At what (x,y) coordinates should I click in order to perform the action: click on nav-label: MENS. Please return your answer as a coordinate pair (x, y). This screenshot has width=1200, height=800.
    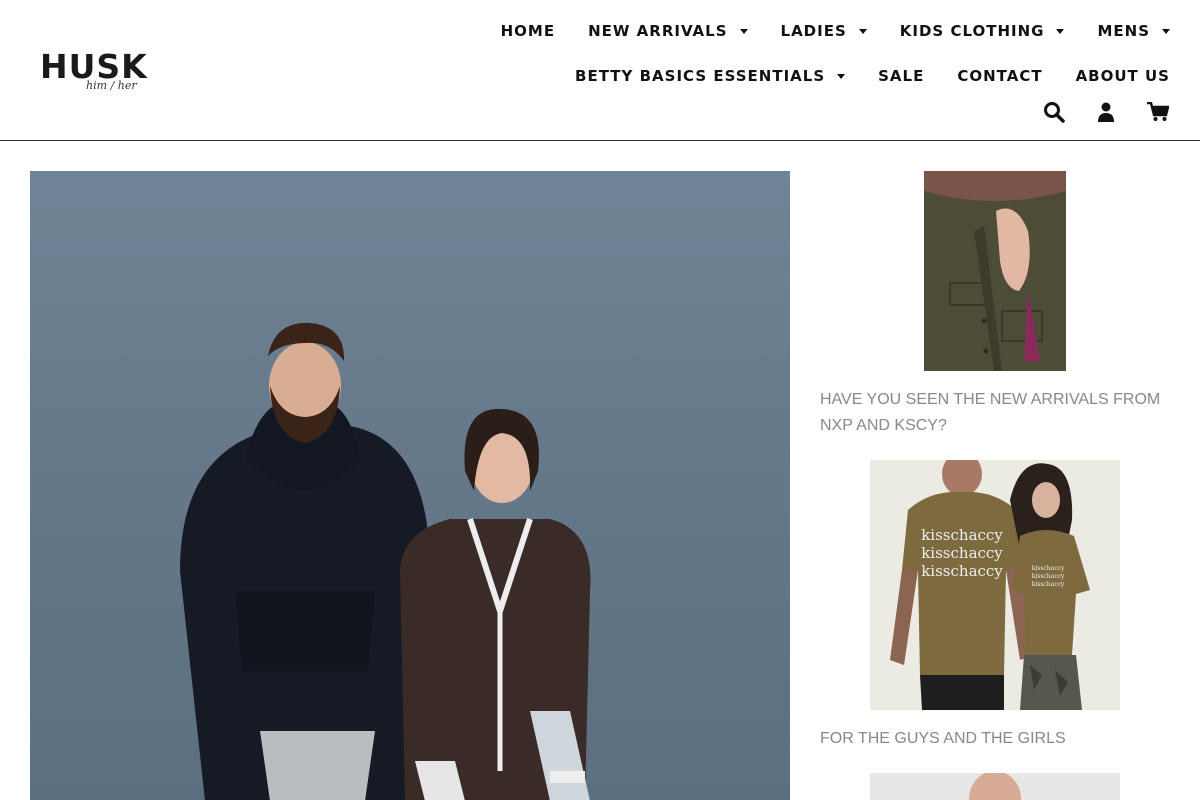
    Looking at the image, I should click on (1123, 31).